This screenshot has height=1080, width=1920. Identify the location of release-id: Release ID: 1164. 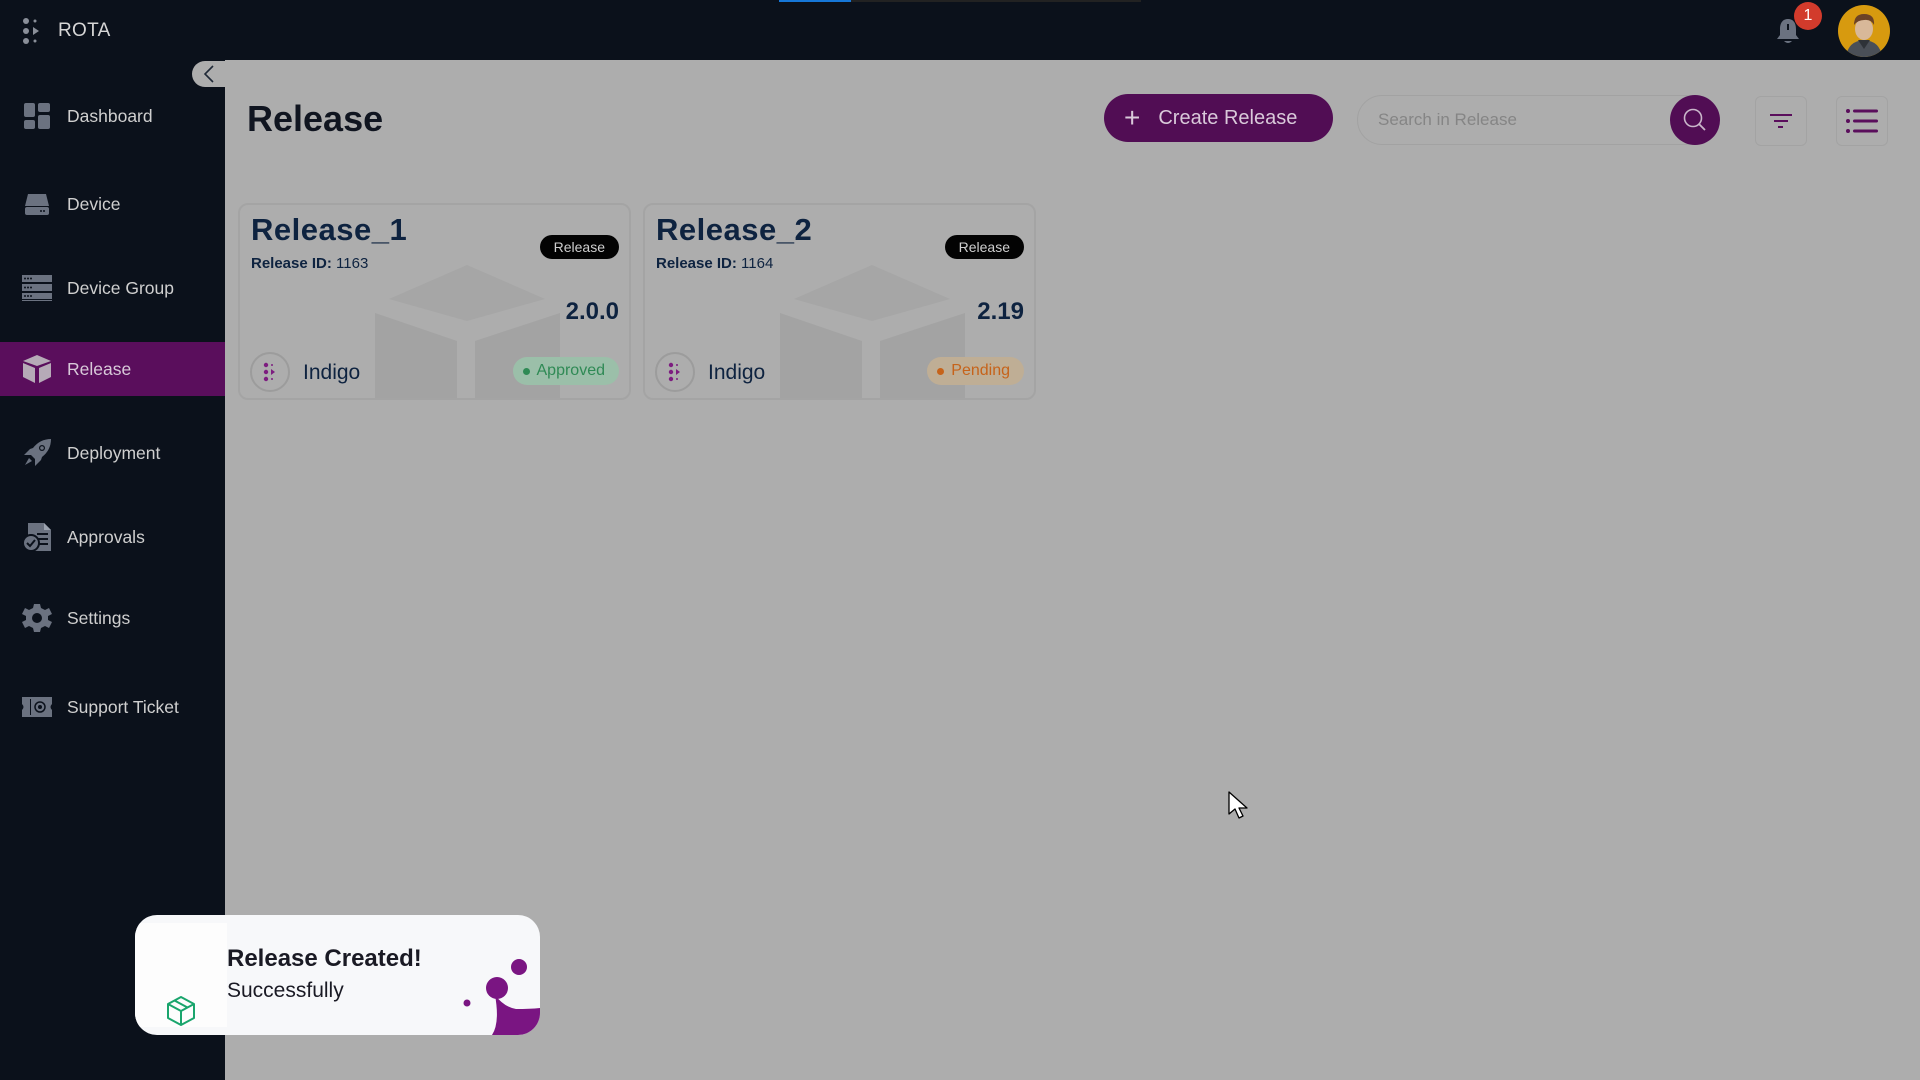
(714, 263).